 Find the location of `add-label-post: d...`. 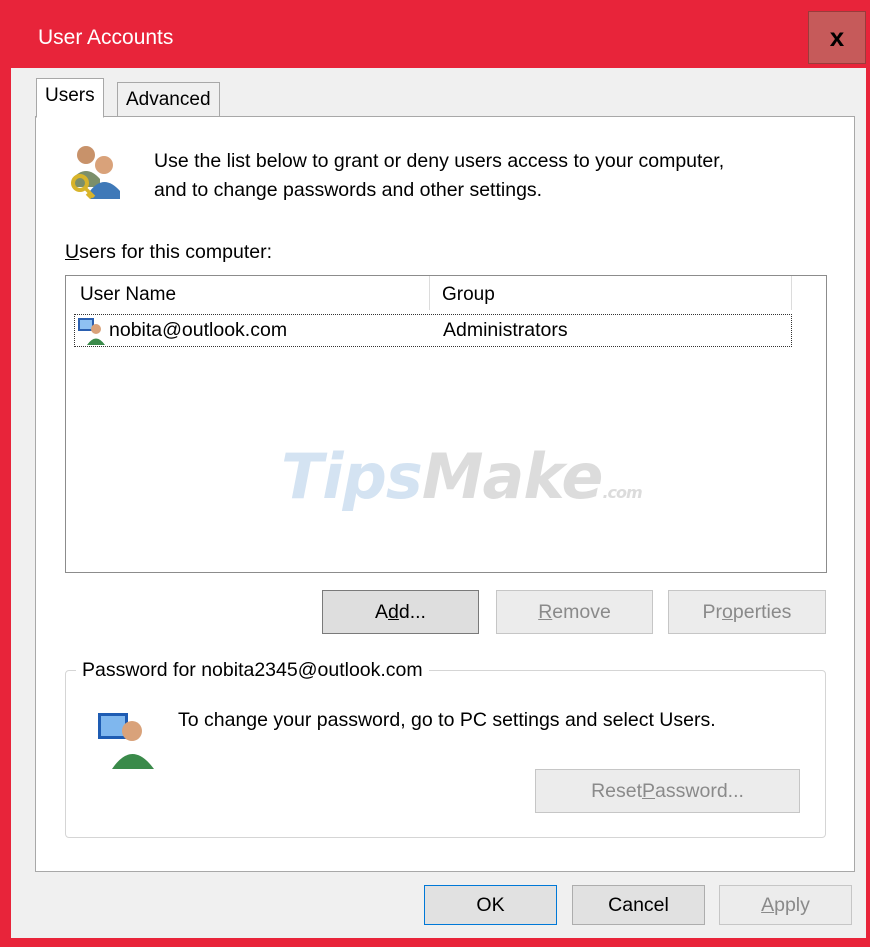

add-label-post: d... is located at coordinates (412, 611).